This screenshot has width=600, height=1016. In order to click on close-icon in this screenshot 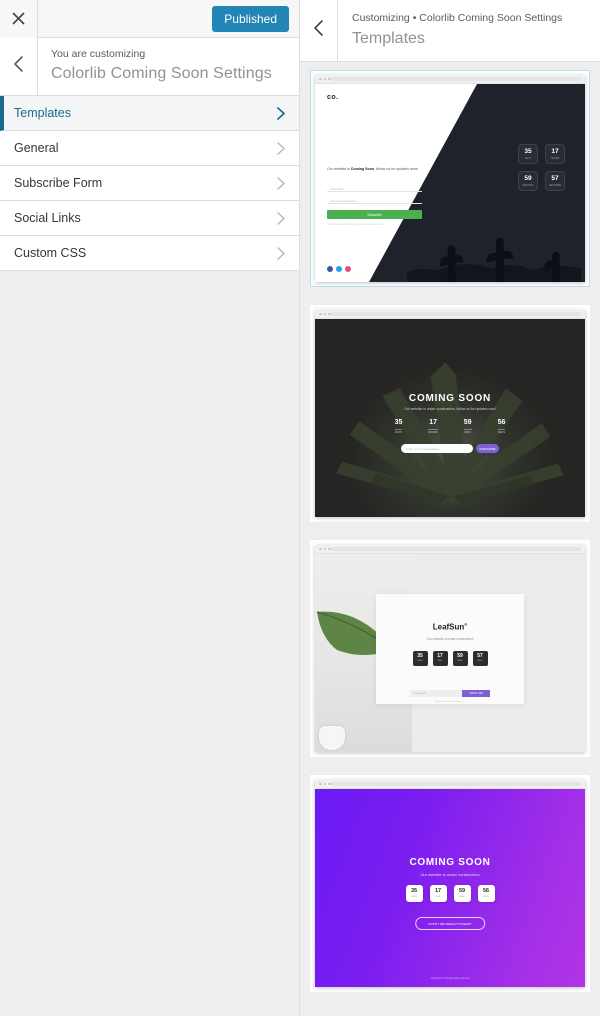, I will do `click(18, 18)`.